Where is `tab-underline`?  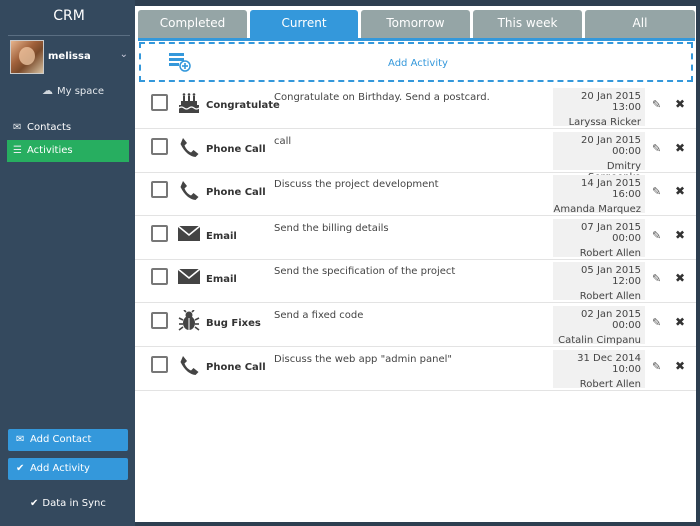
tab-underline is located at coordinates (416, 39).